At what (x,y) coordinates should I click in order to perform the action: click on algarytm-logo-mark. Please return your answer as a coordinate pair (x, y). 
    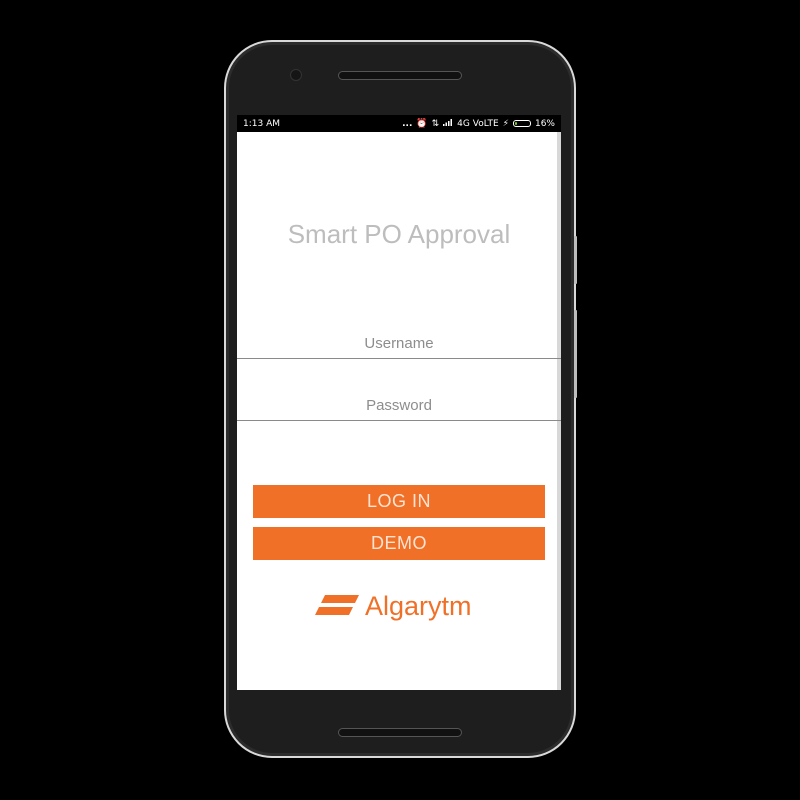
    Looking at the image, I should click on (337, 605).